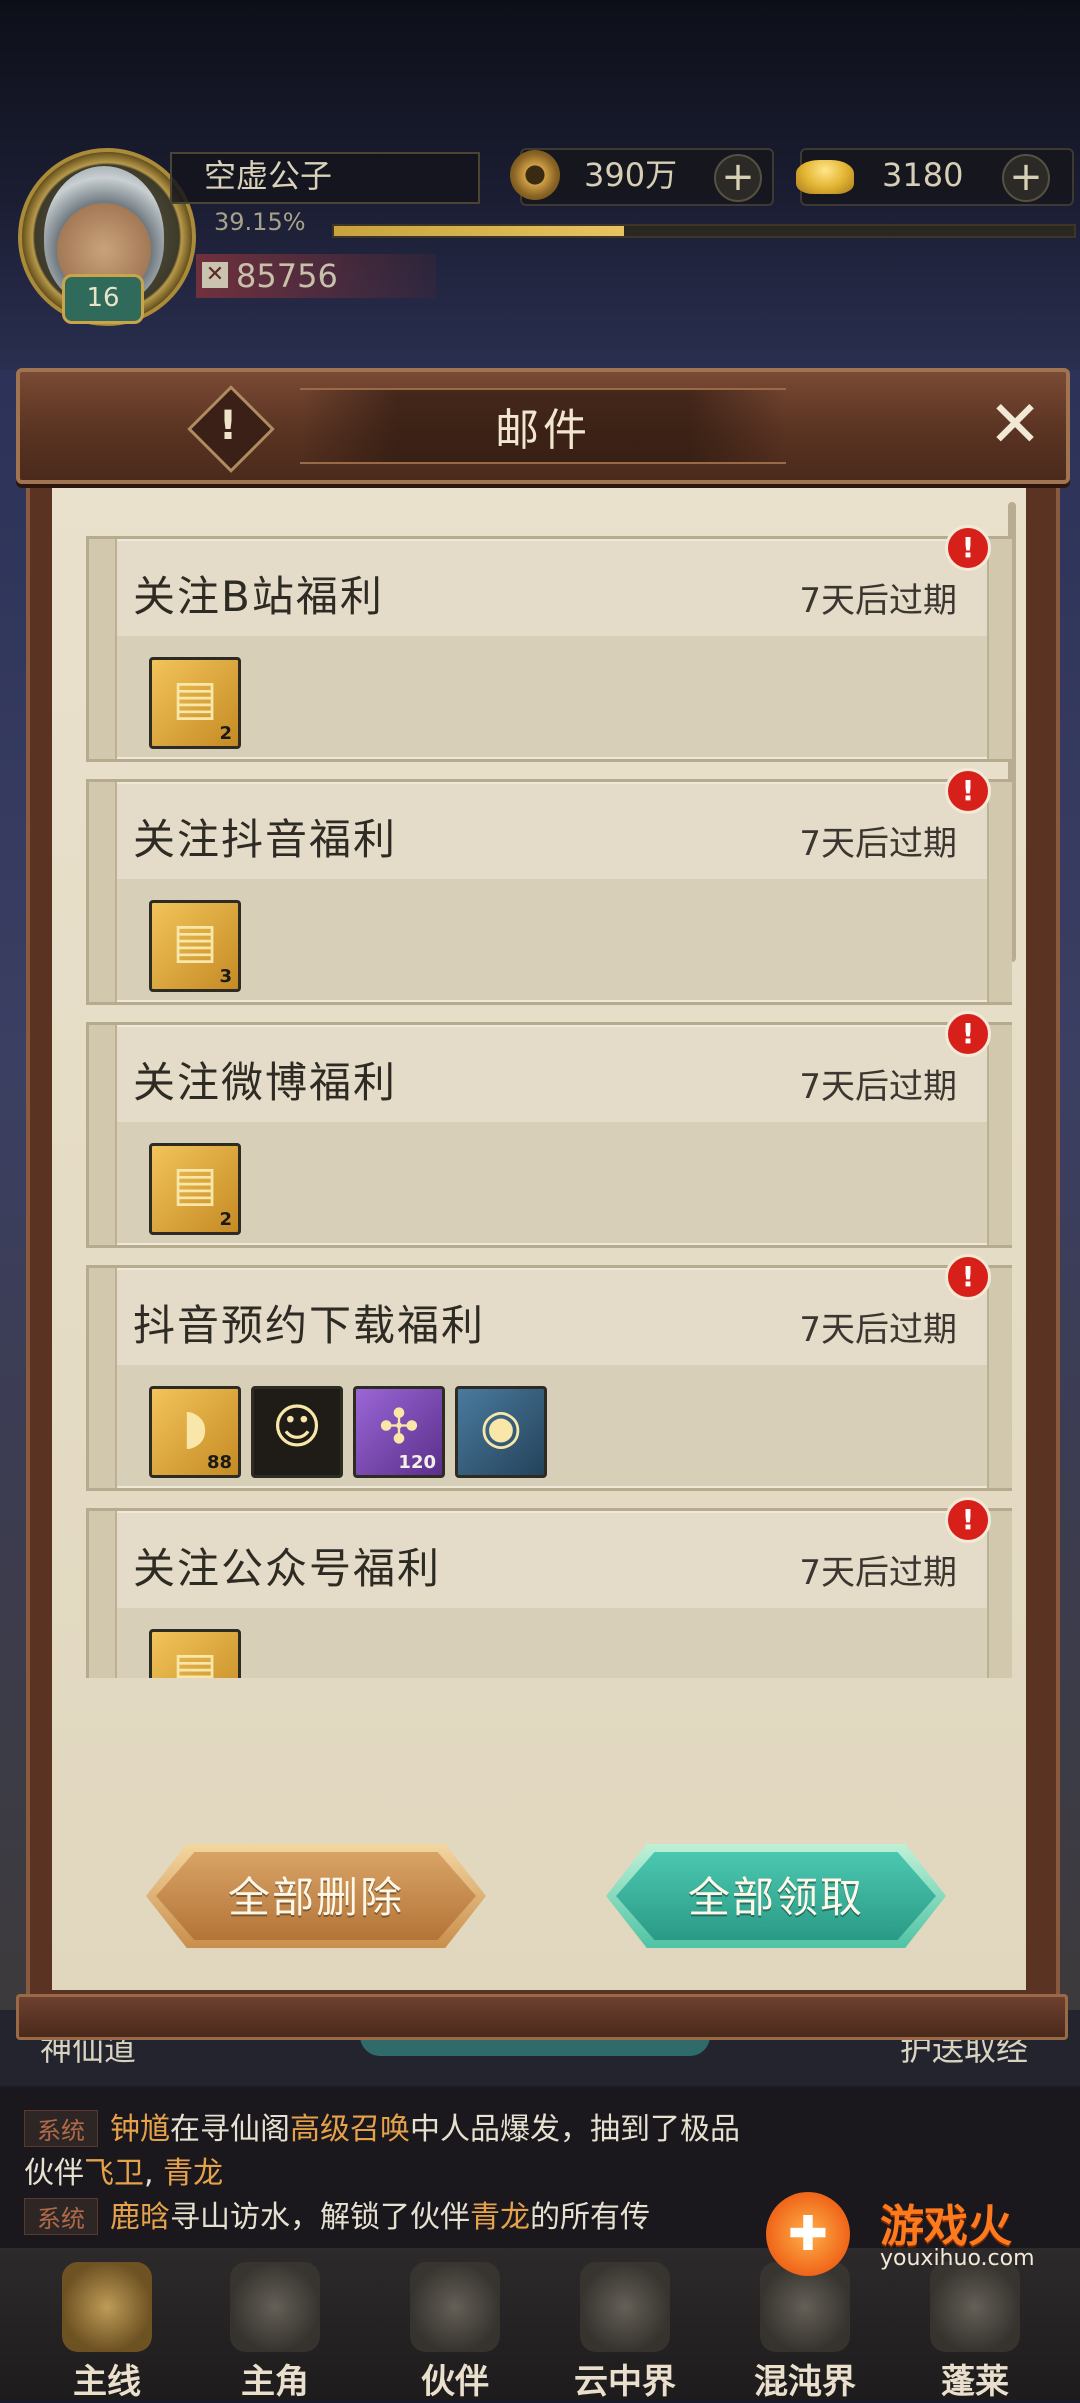 The height and width of the screenshot is (2403, 1080). Describe the element at coordinates (543, 430) in the screenshot. I see `dialog-title: 邮件` at that location.